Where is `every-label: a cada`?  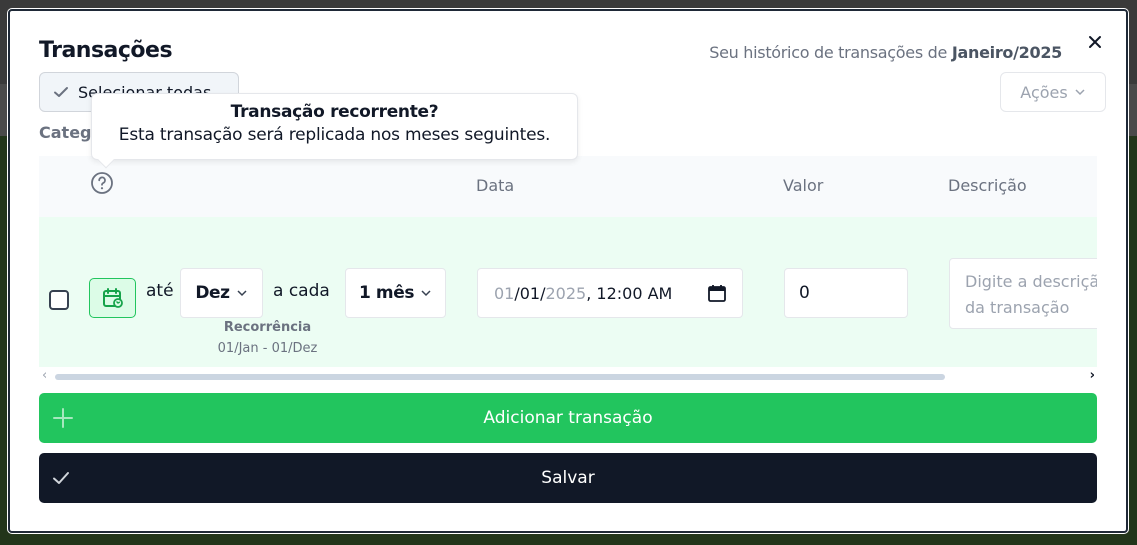
every-label: a cada is located at coordinates (301, 291).